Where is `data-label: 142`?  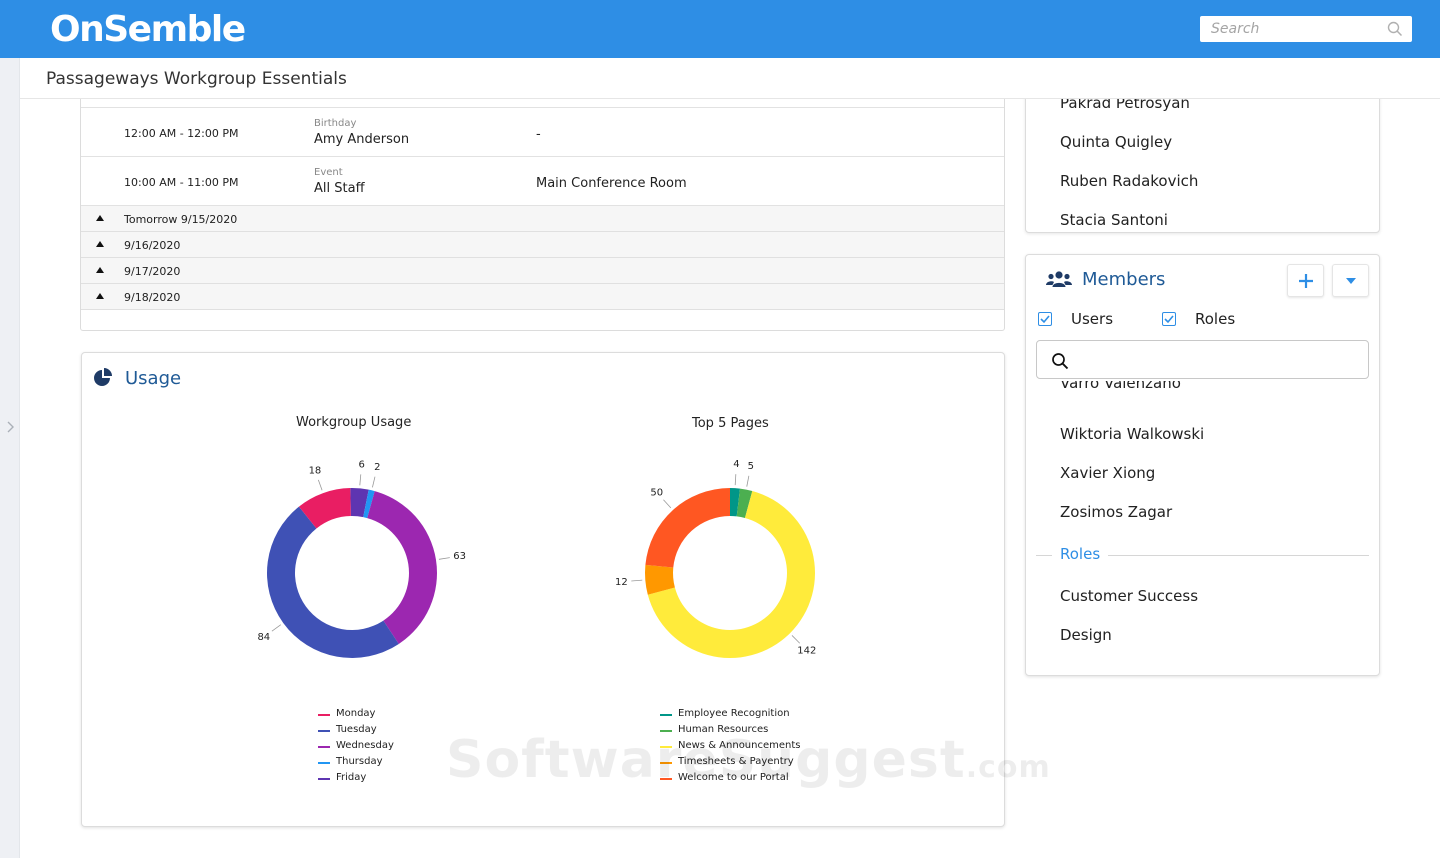
data-label: 142 is located at coordinates (806, 650).